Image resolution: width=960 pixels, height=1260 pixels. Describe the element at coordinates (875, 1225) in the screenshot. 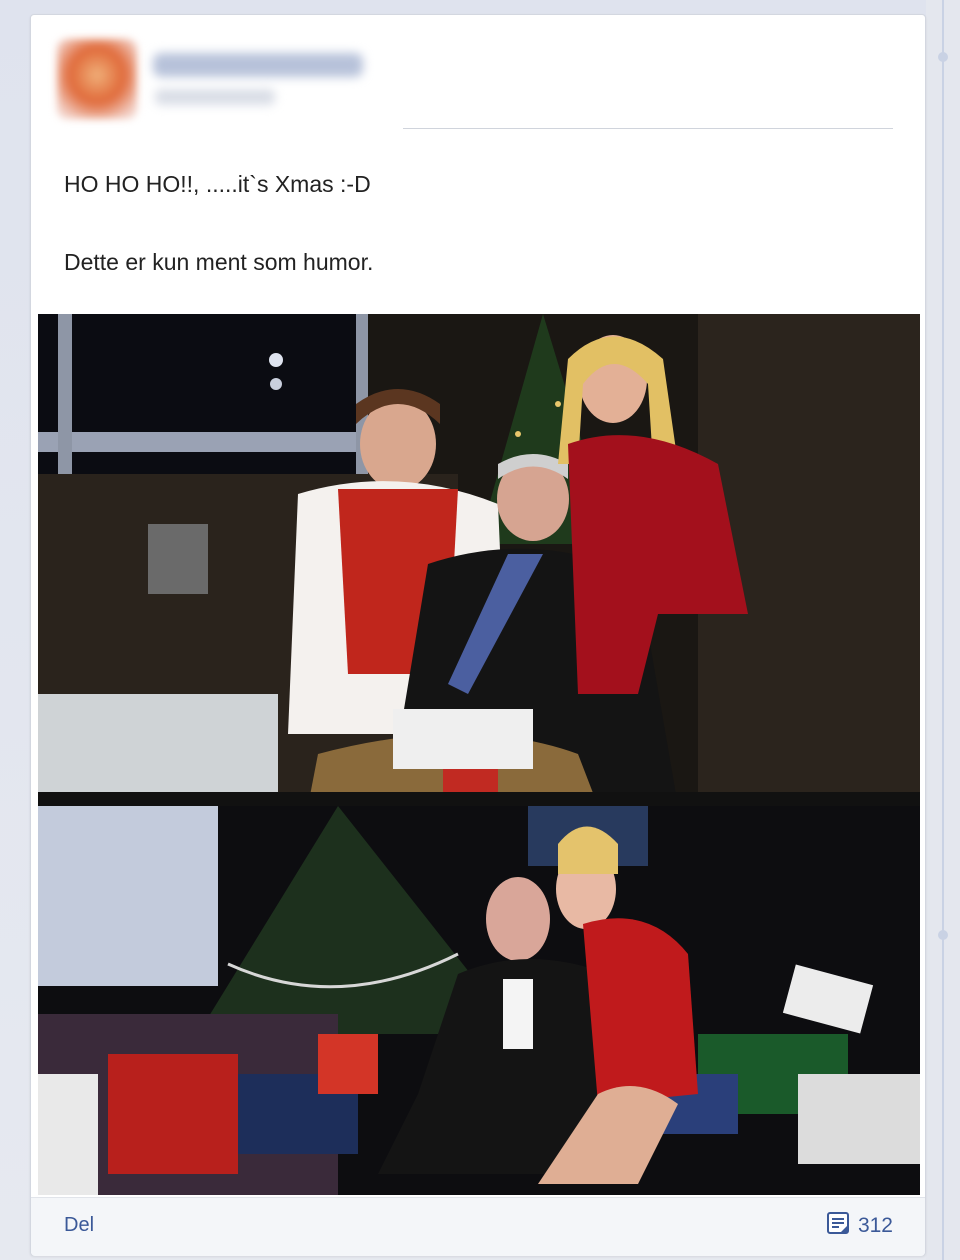

I see `comment-count: 312` at that location.